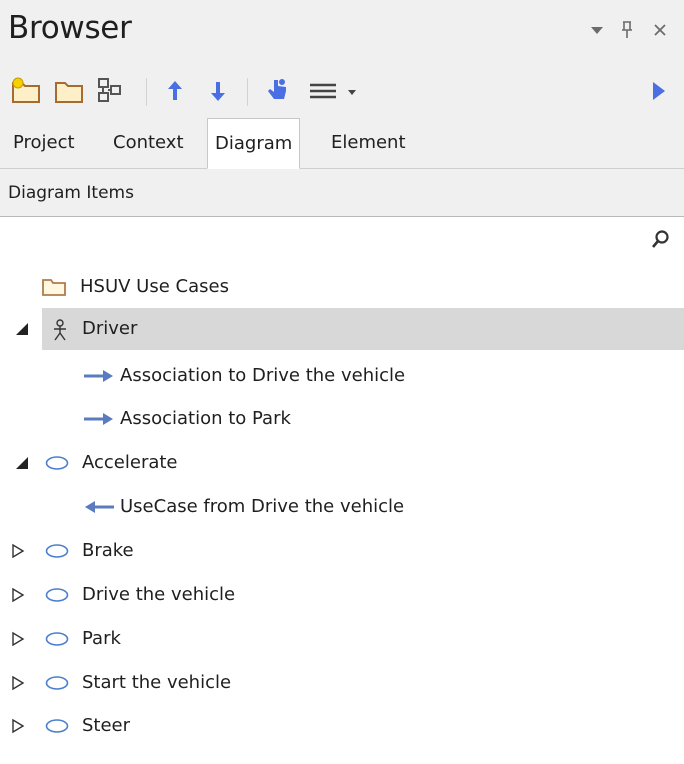 The image size is (684, 764). Describe the element at coordinates (342, 463) in the screenshot. I see `tree-item: Accelerate` at that location.